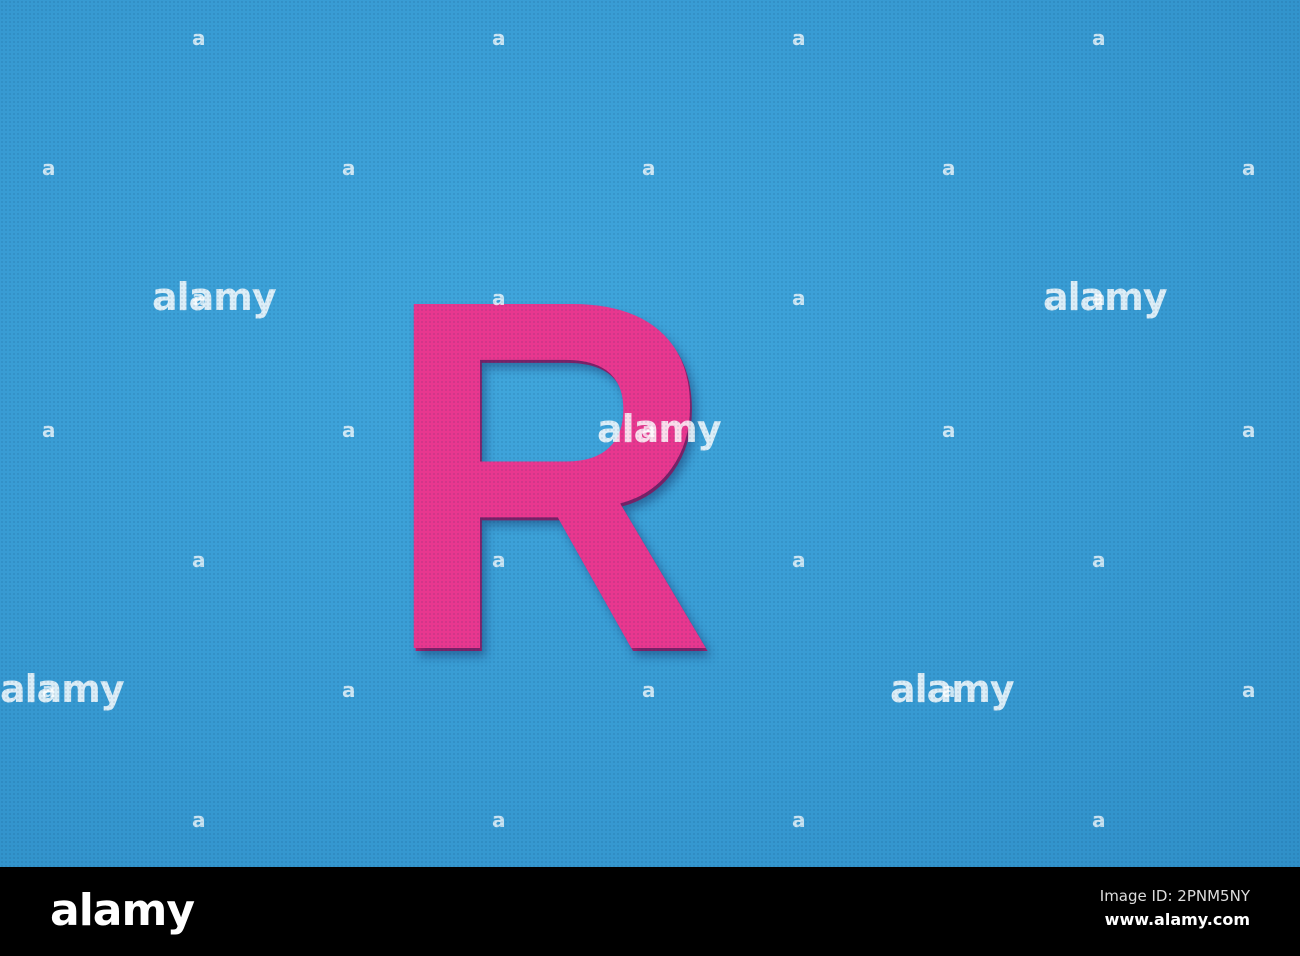  What do you see at coordinates (1174, 896) in the screenshot?
I see `image-id: Image ID: 2PNM5NY` at bounding box center [1174, 896].